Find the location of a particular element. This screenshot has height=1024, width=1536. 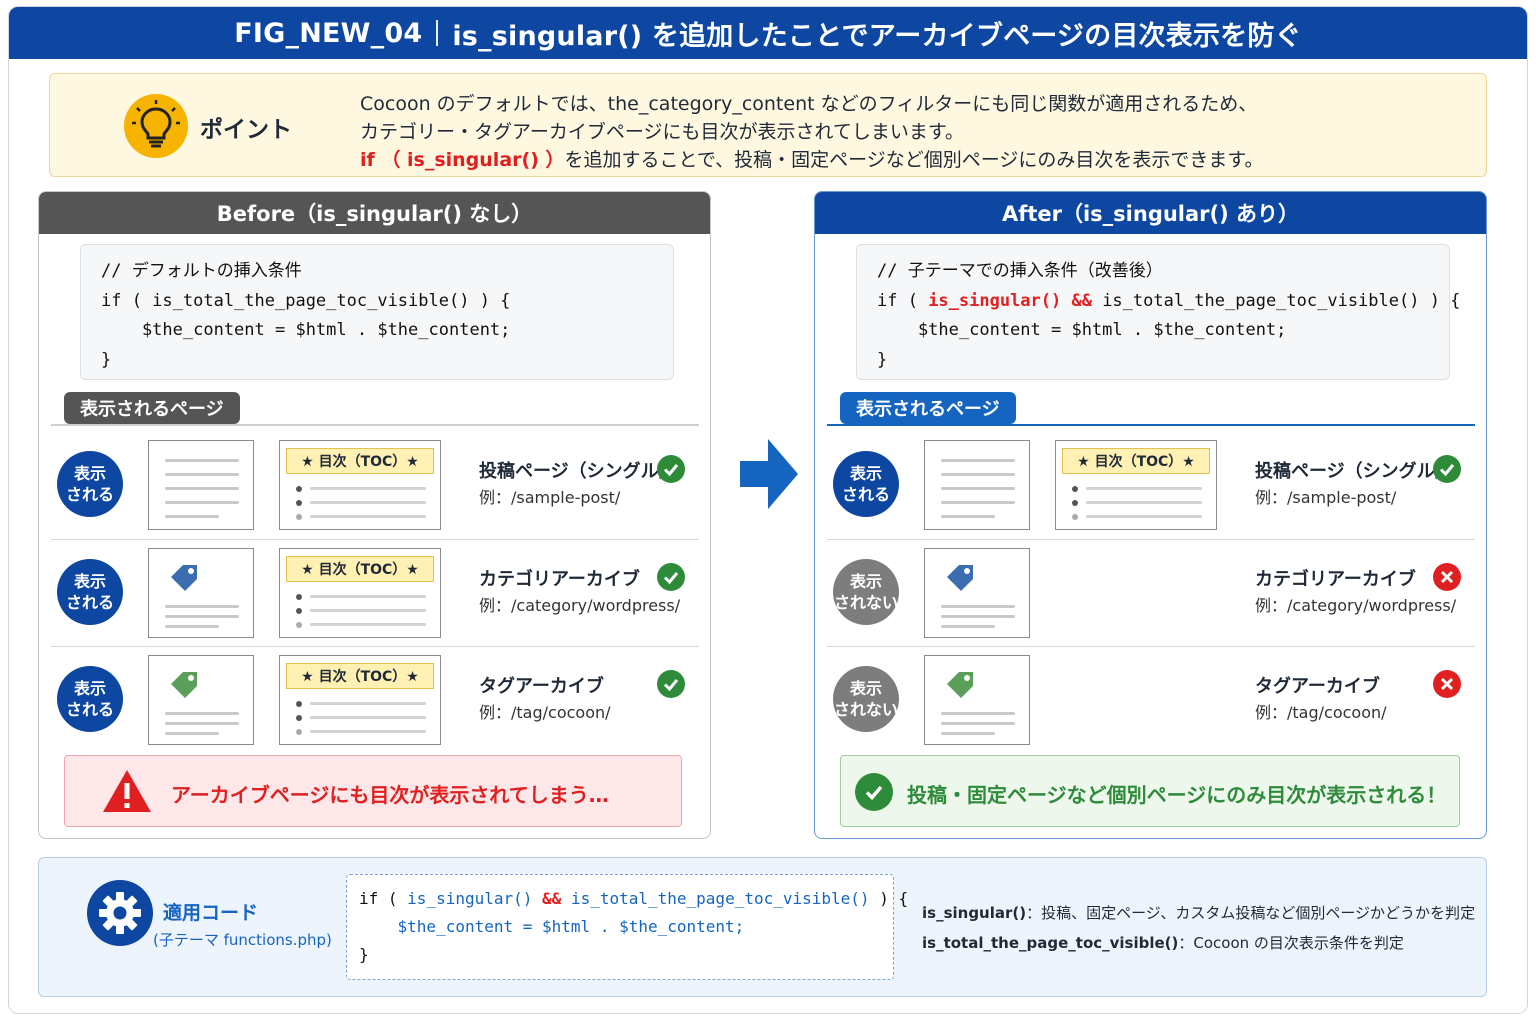

point-label: ポイント is located at coordinates (246, 130).